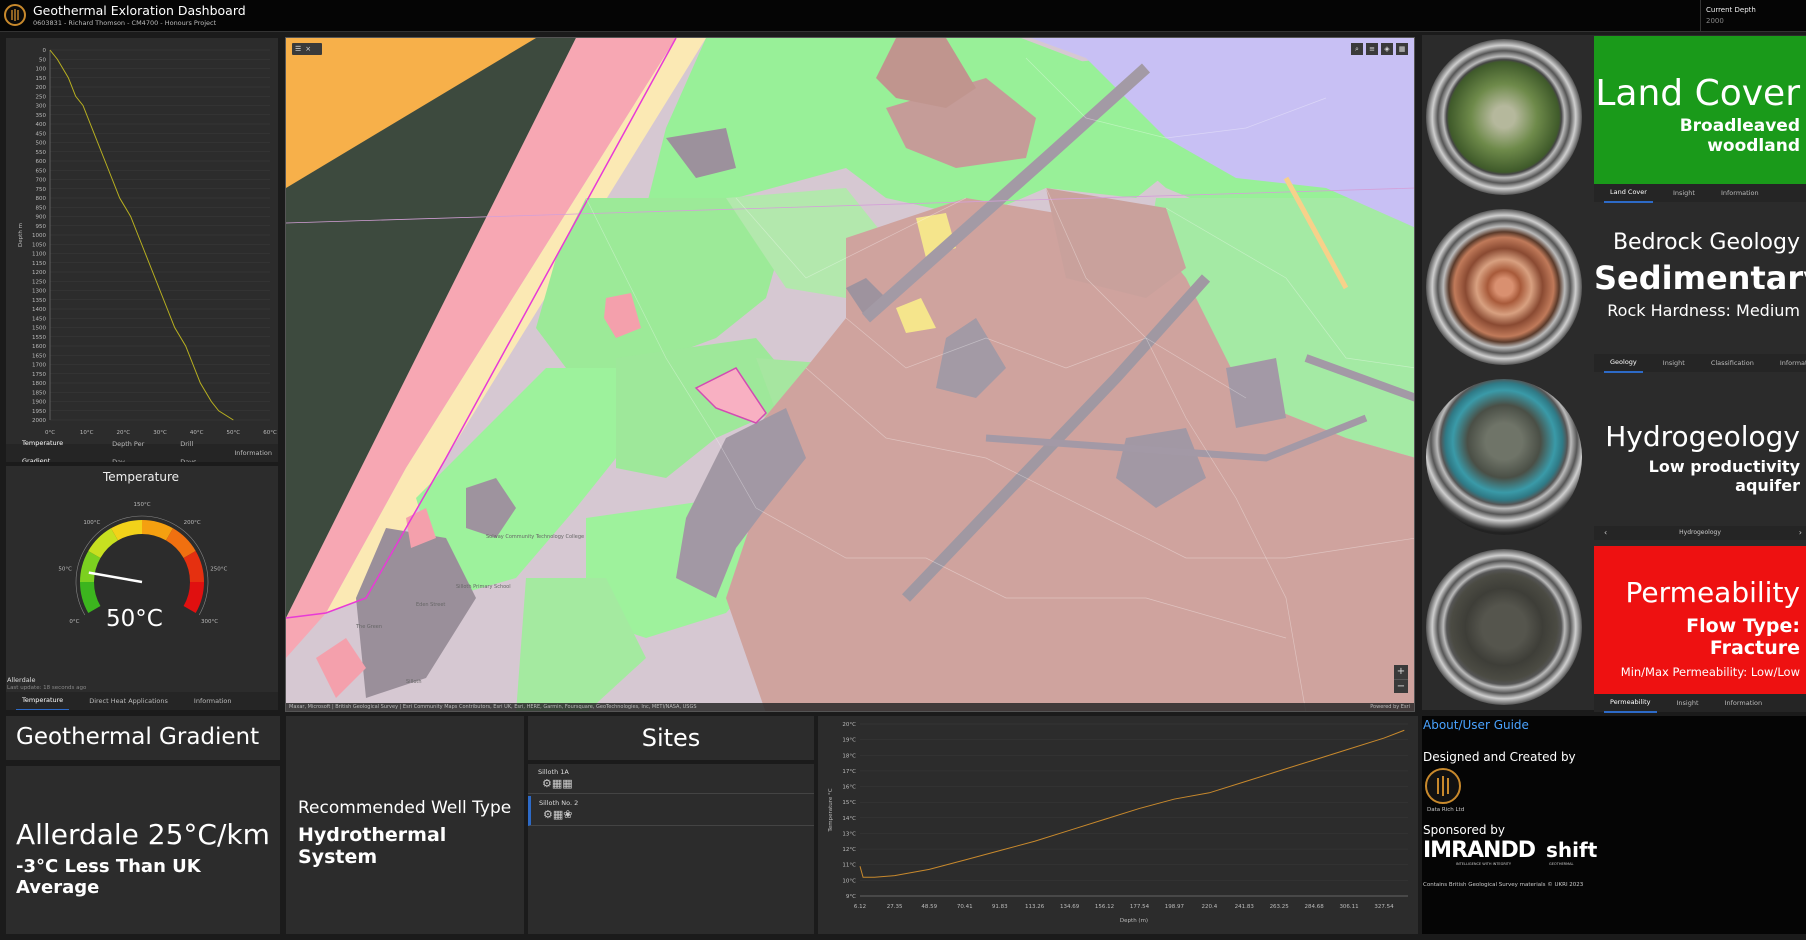 This screenshot has width=1806, height=940. Describe the element at coordinates (414, 682) in the screenshot. I see `map-label-silloth: Silloth` at that location.